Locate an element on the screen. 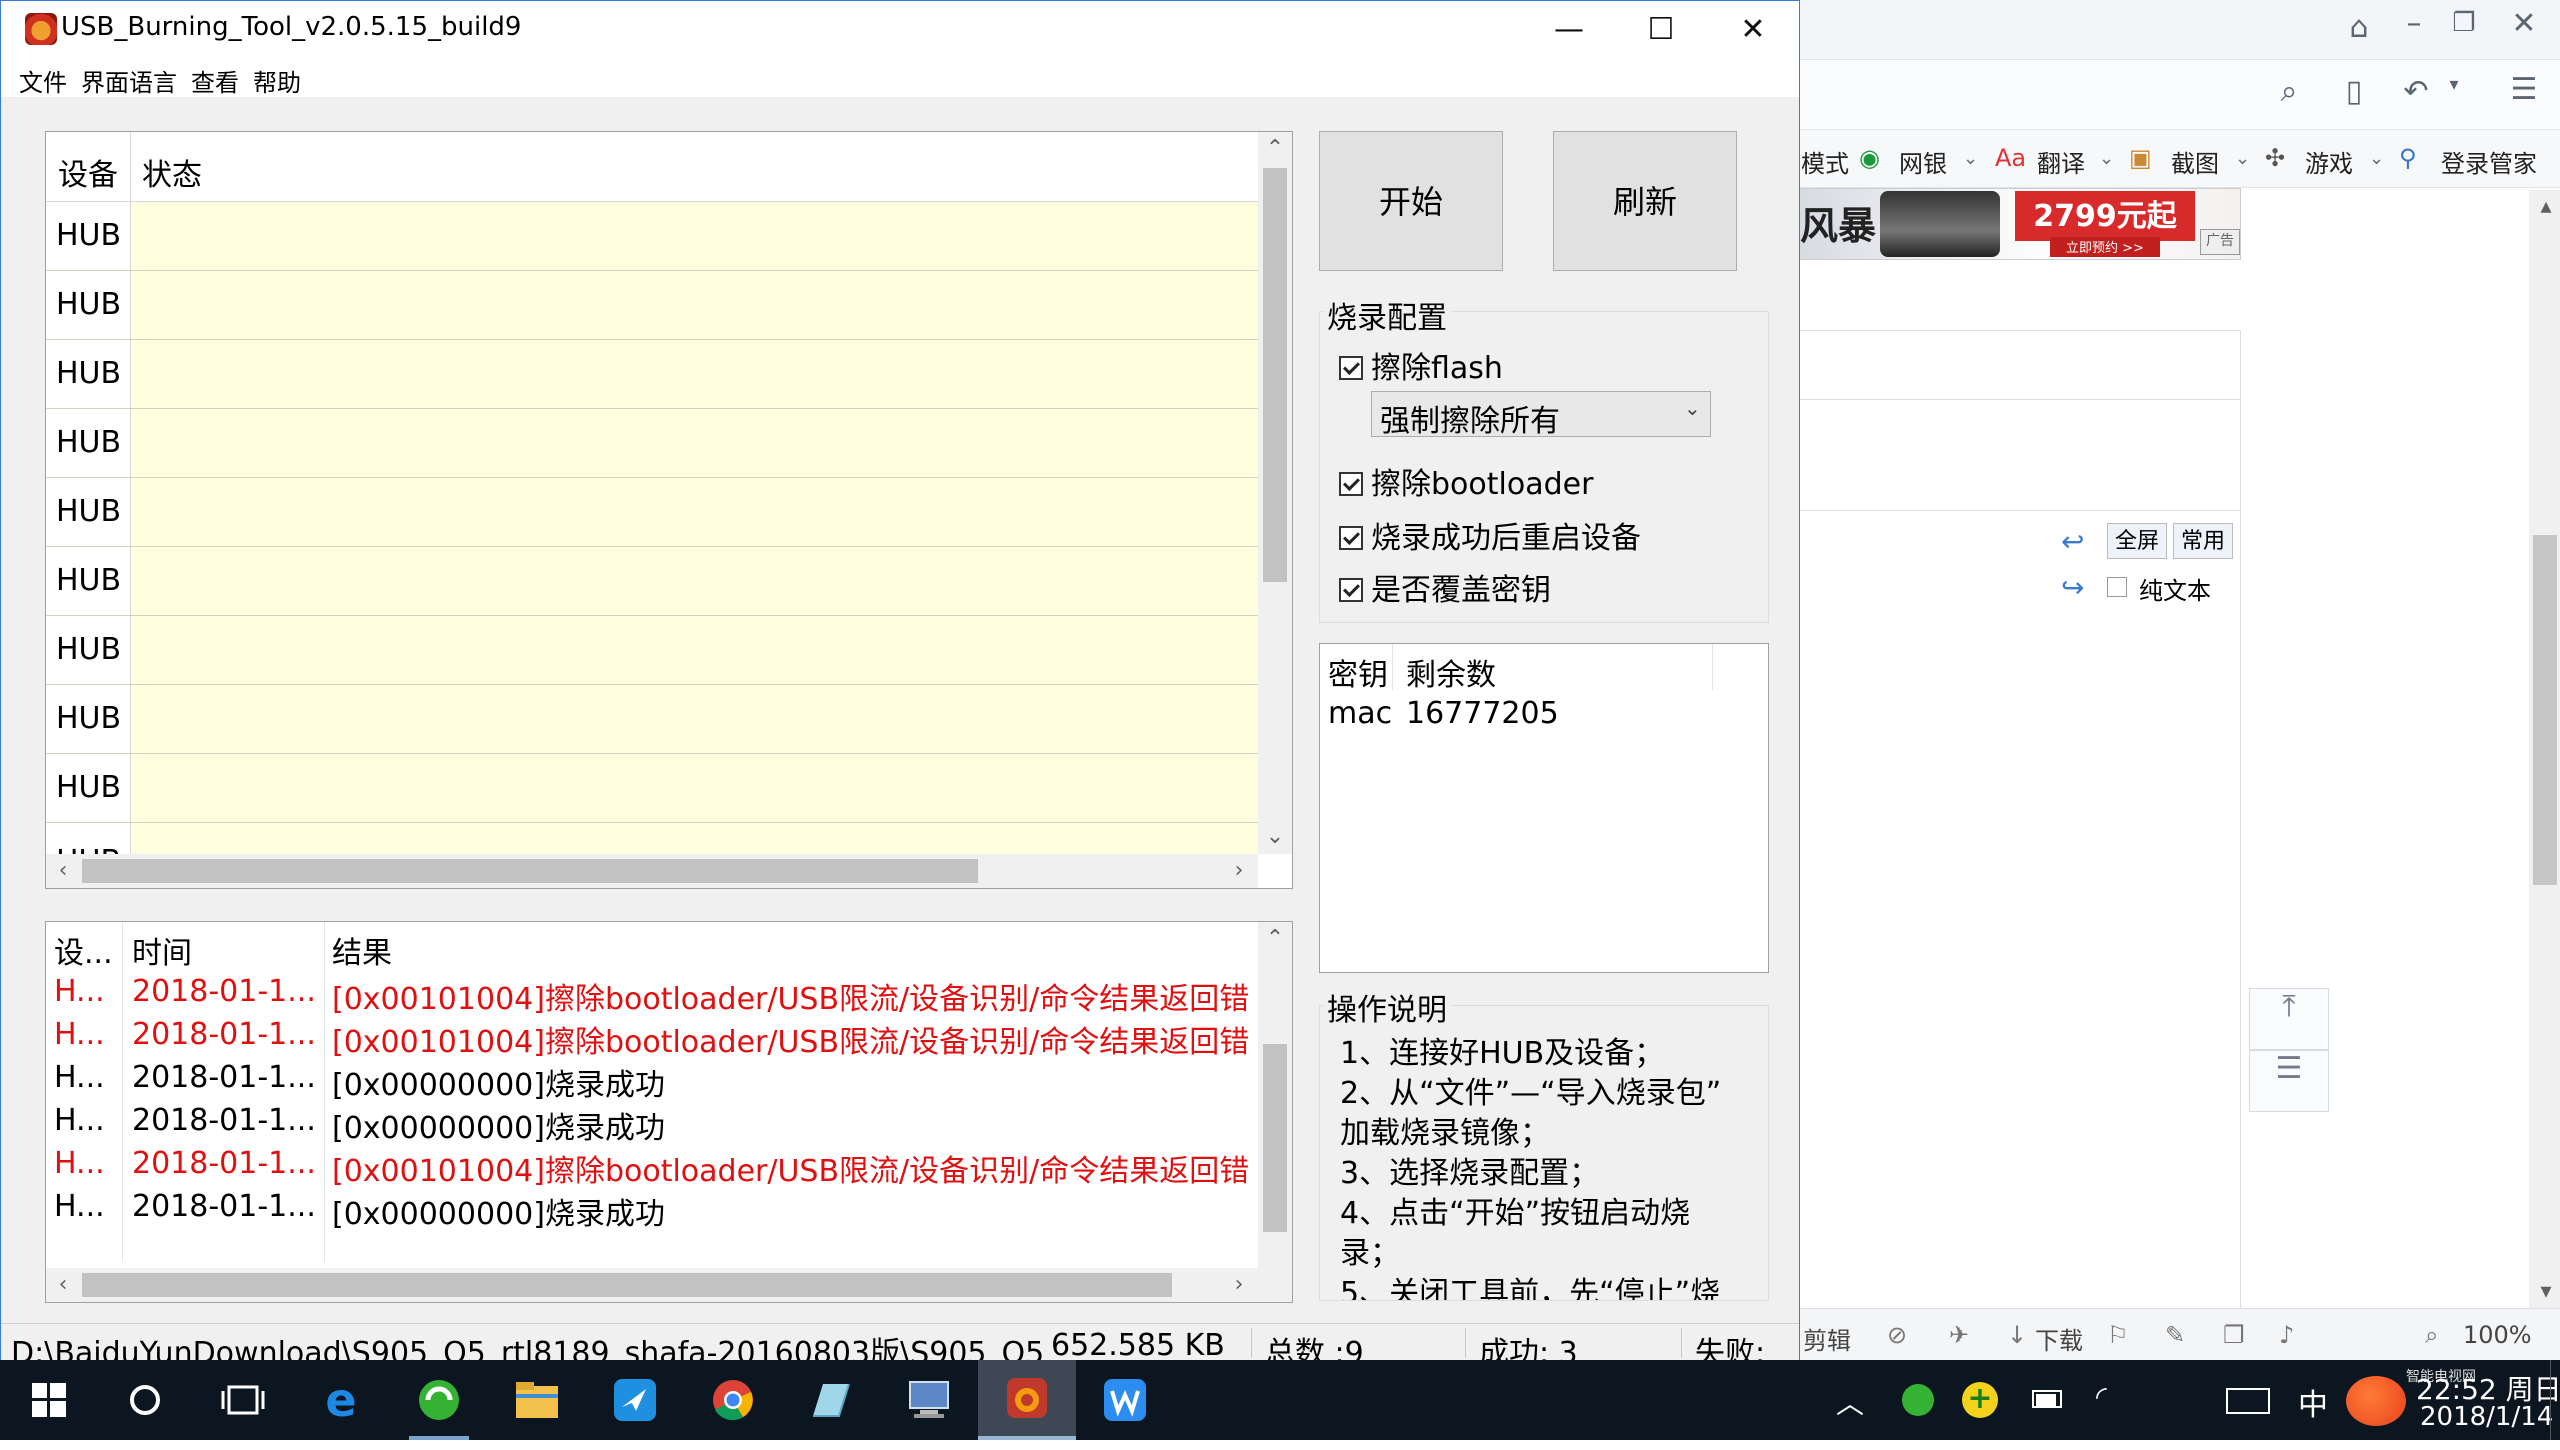 The width and height of the screenshot is (2560, 1450). task-view-icon is located at coordinates (243, 1400).